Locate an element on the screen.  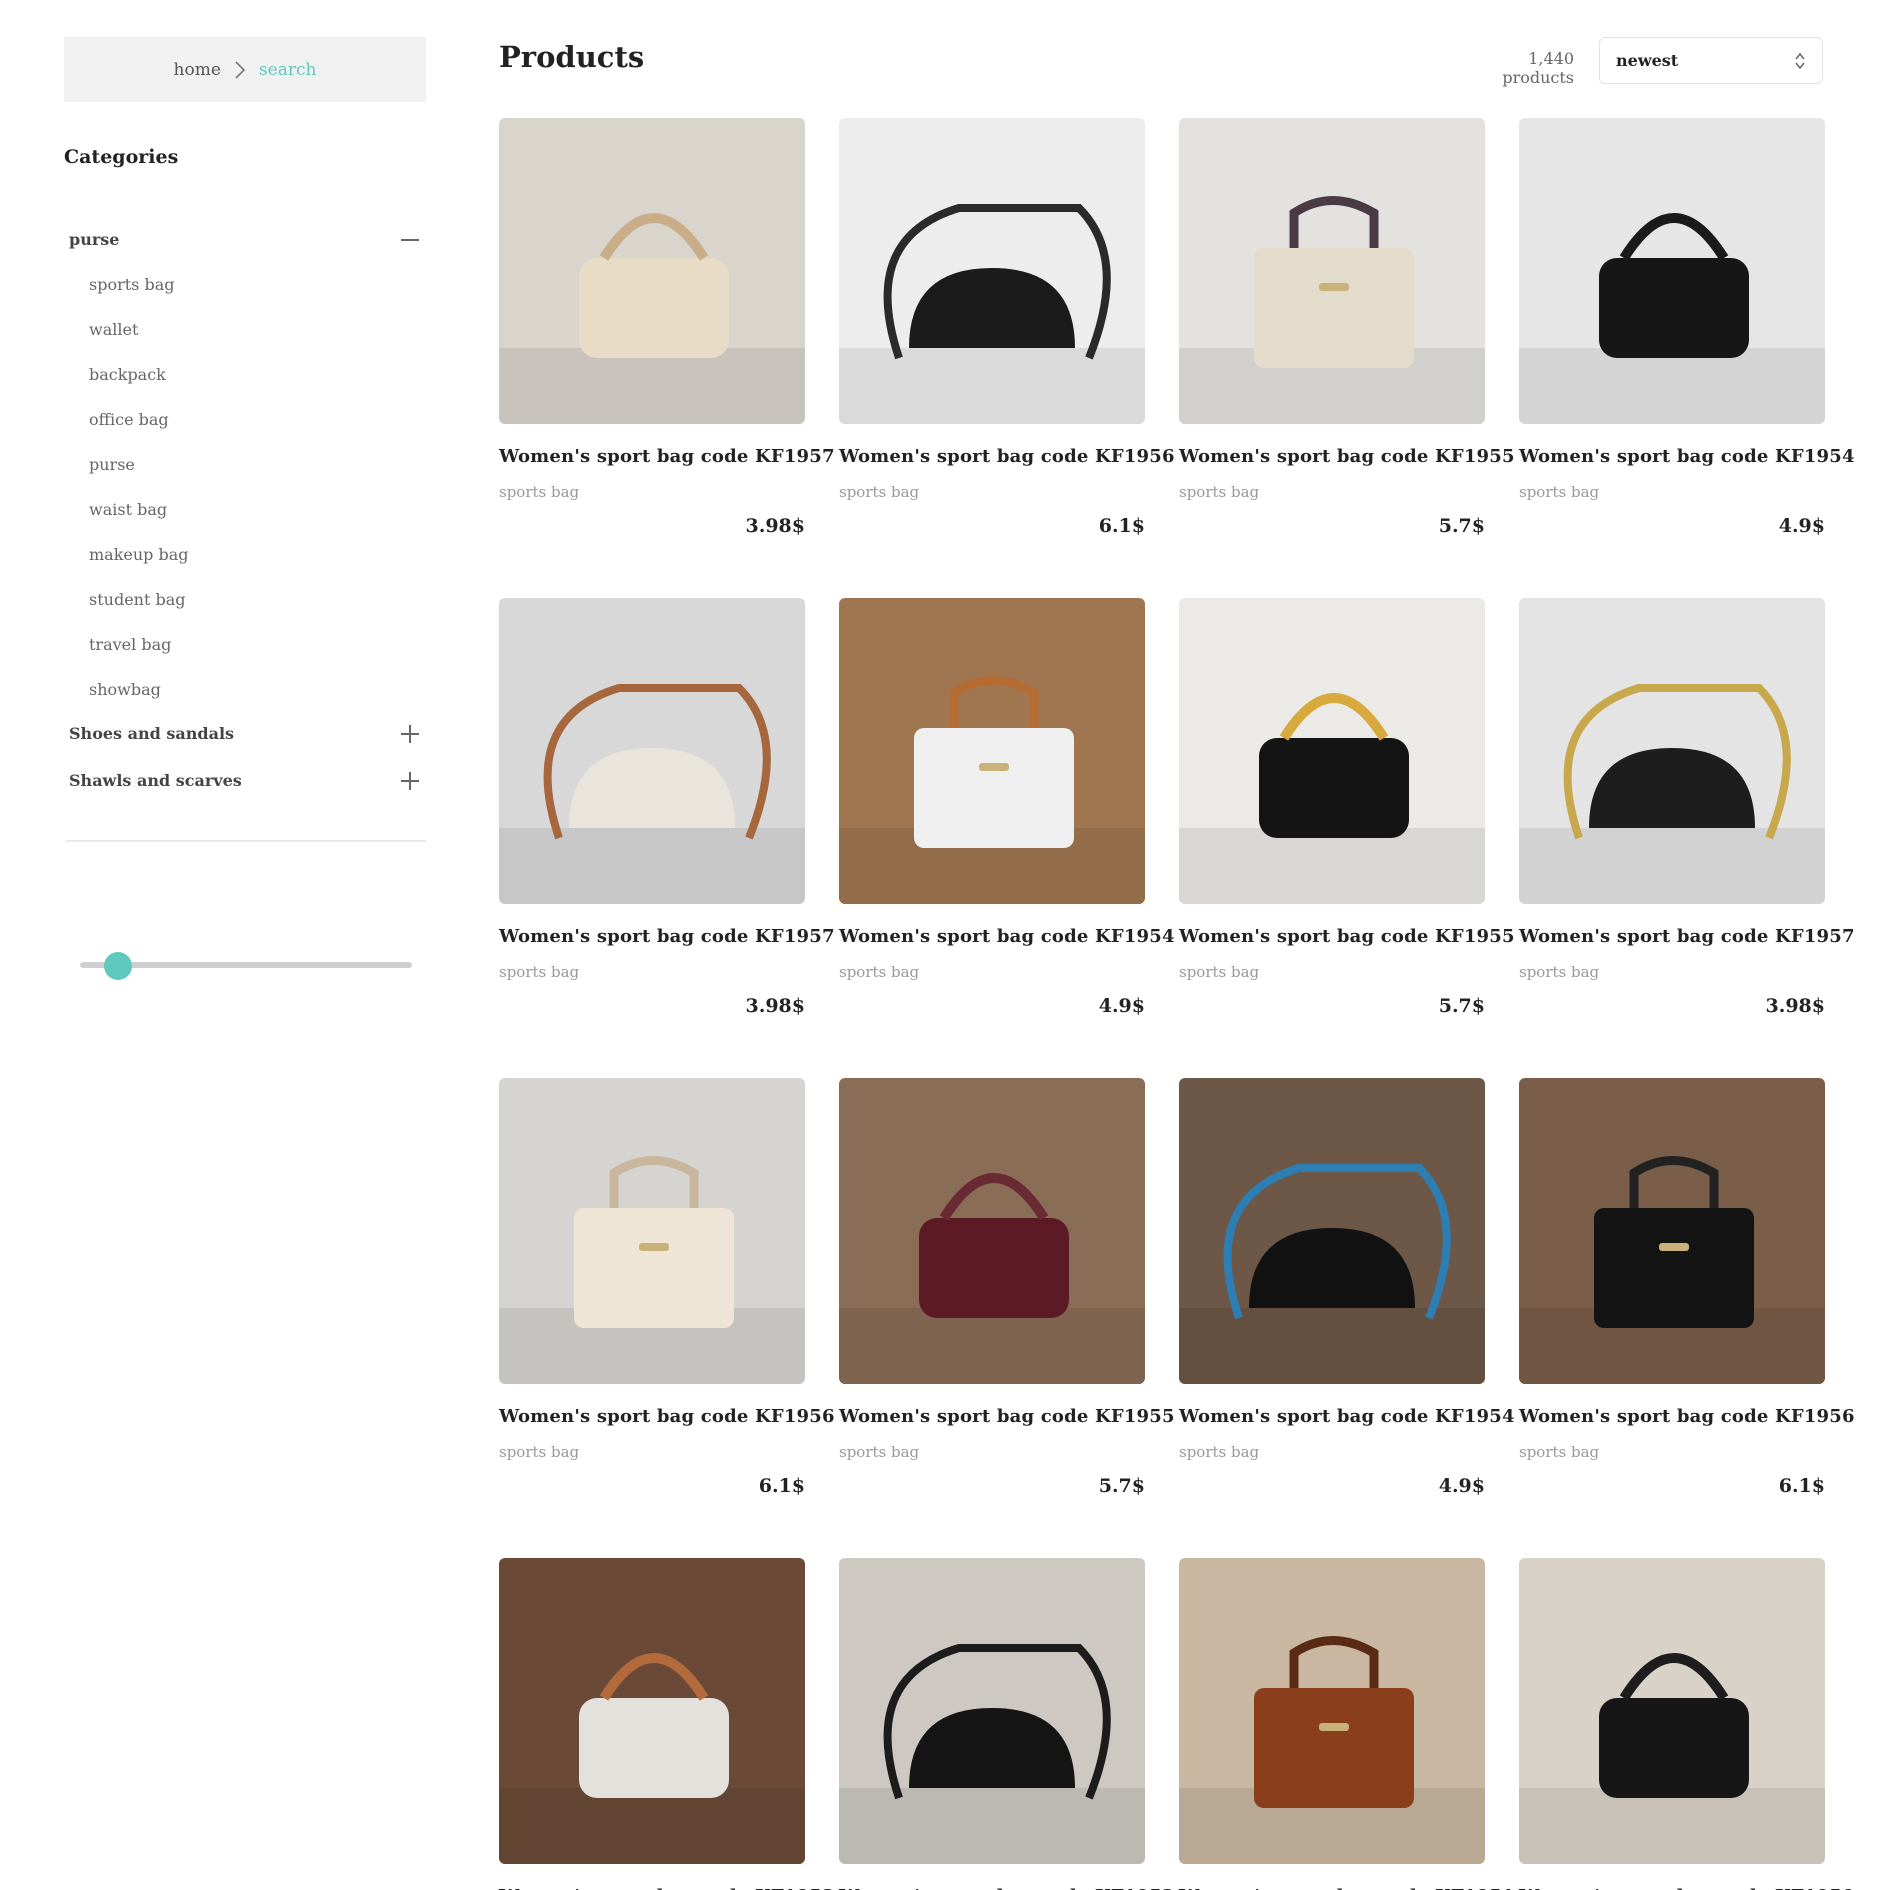
price-range-slider is located at coordinates (246, 966).